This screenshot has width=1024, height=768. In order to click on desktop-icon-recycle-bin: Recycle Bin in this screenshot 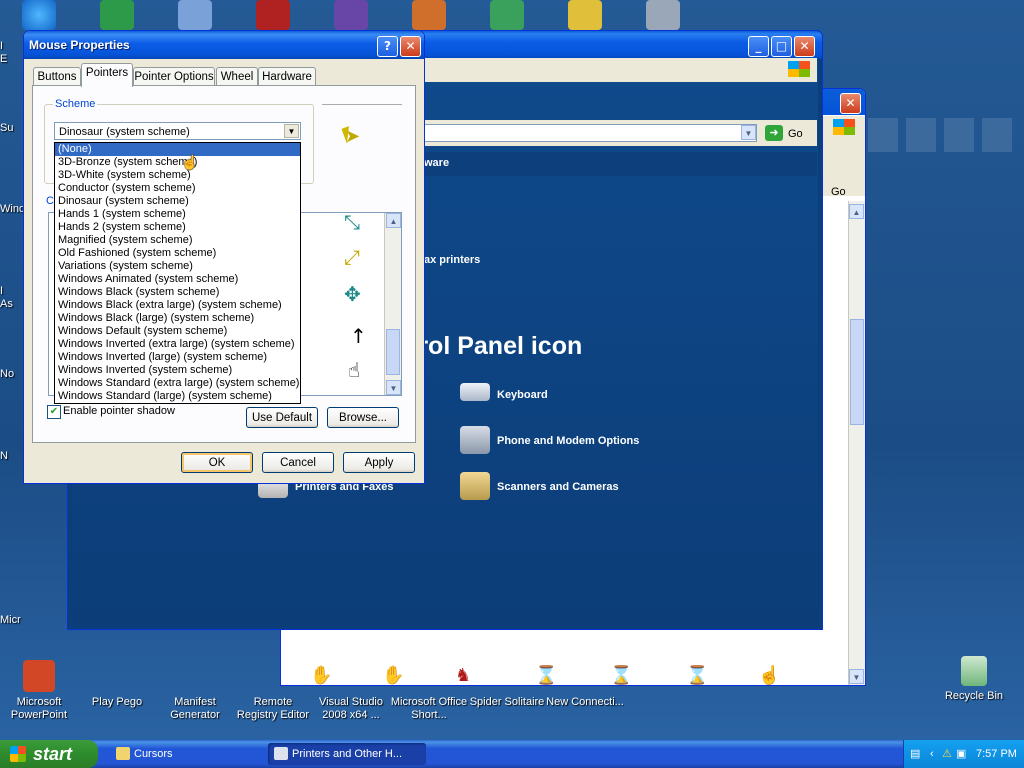, I will do `click(974, 679)`.